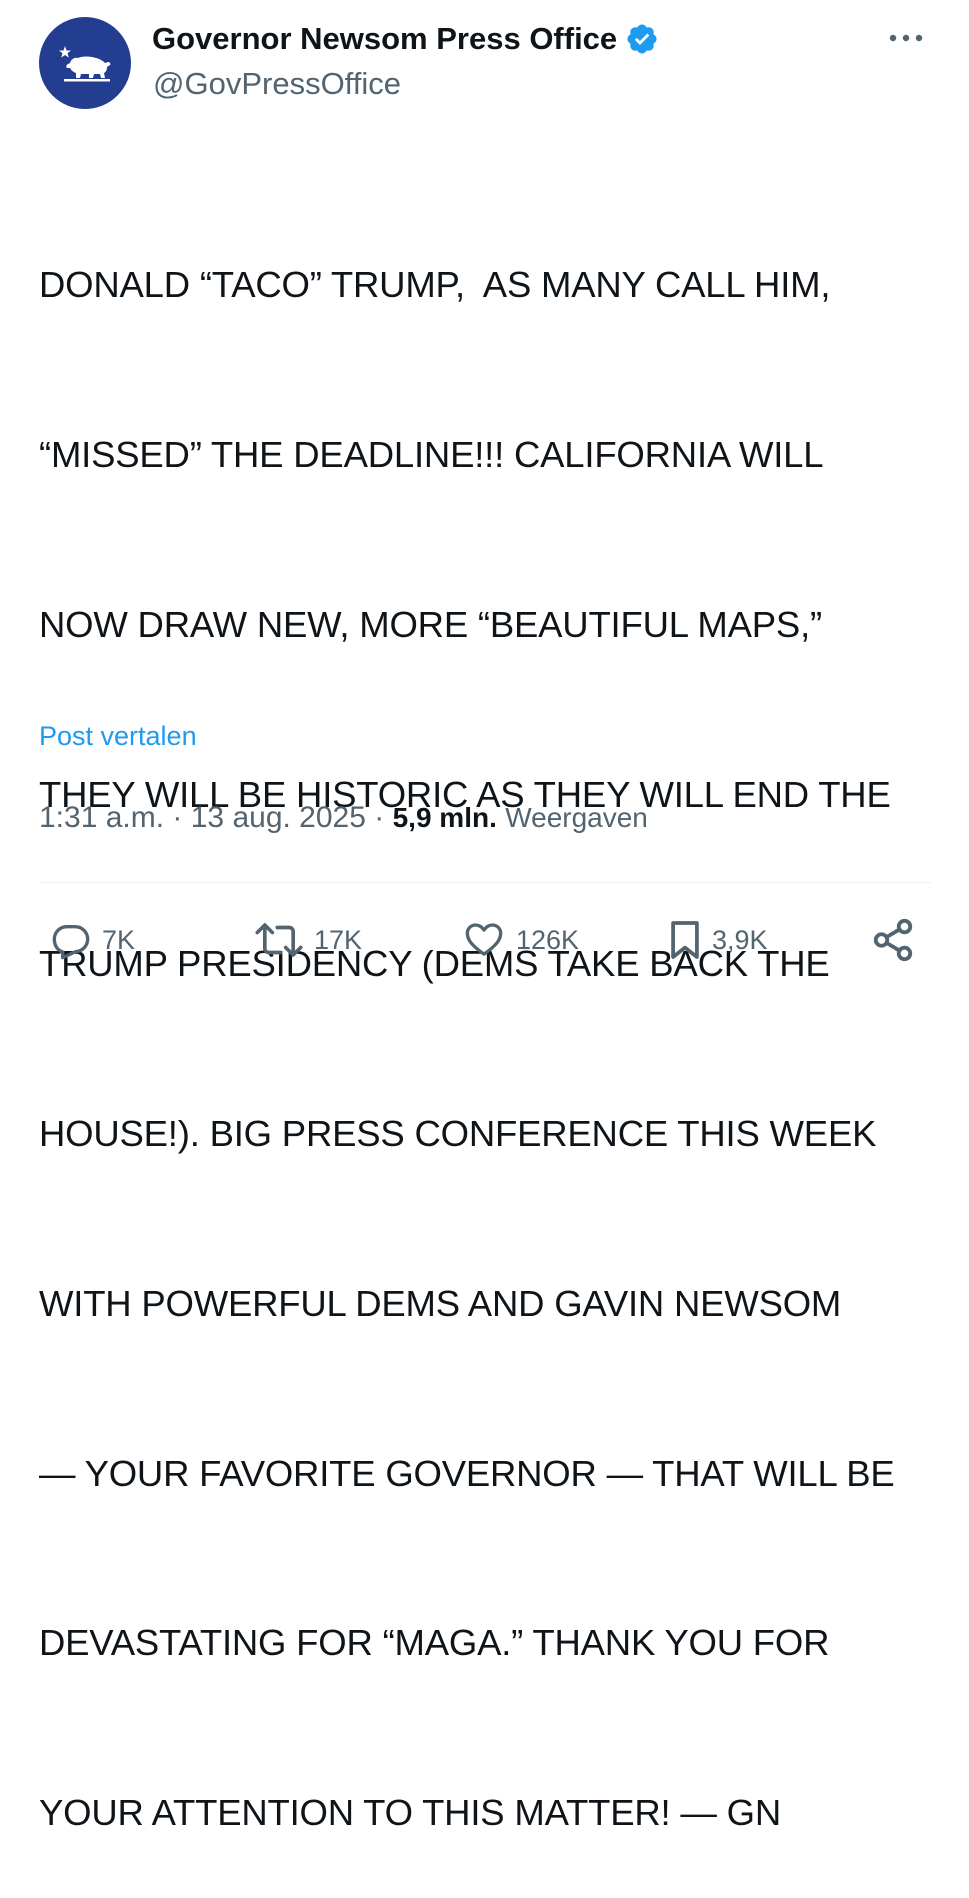 The image size is (969, 1898). What do you see at coordinates (484, 939) in the screenshot?
I see `heart-icon` at bounding box center [484, 939].